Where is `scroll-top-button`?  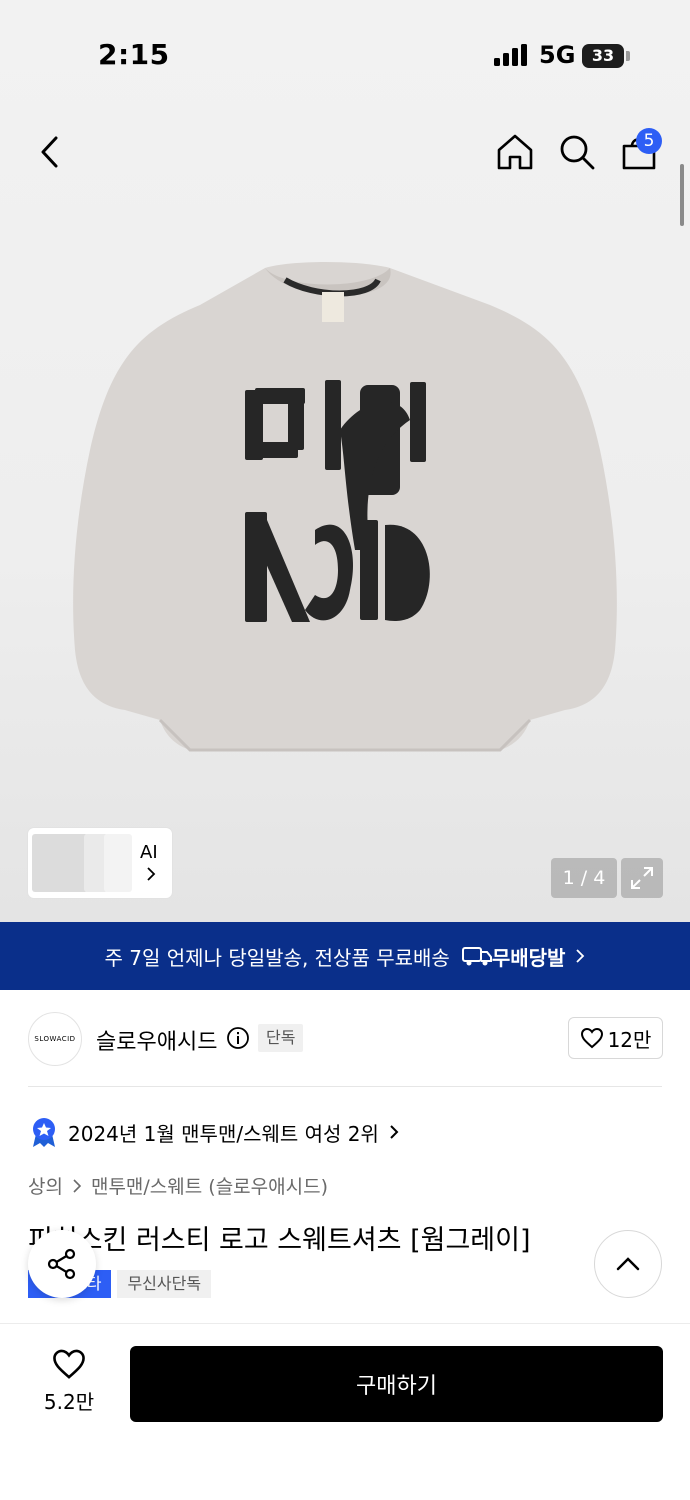
scroll-top-button is located at coordinates (628, 1264).